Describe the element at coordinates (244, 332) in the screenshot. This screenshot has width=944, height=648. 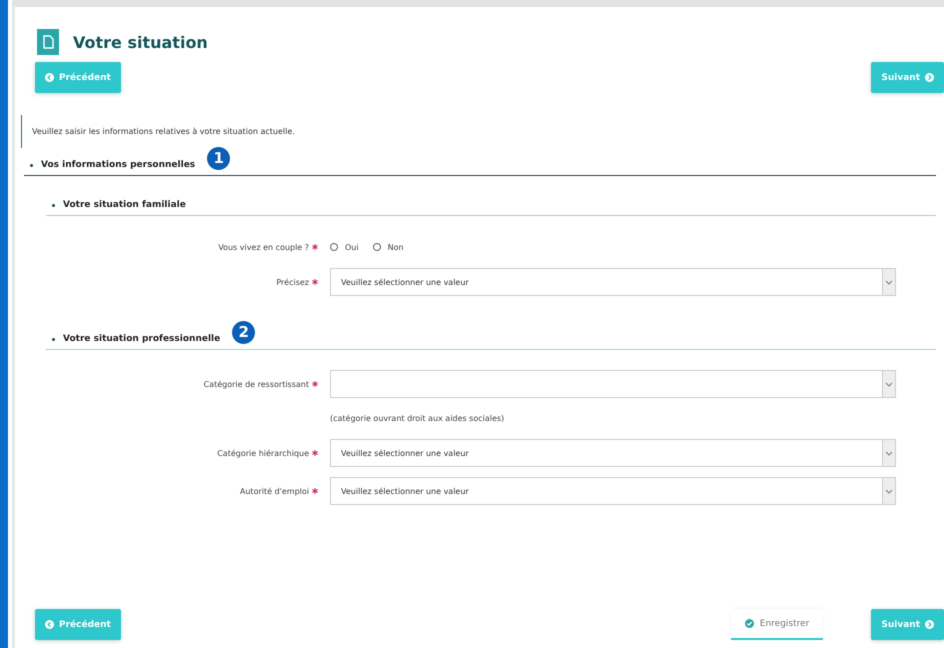
I see `number-marker: 2` at that location.